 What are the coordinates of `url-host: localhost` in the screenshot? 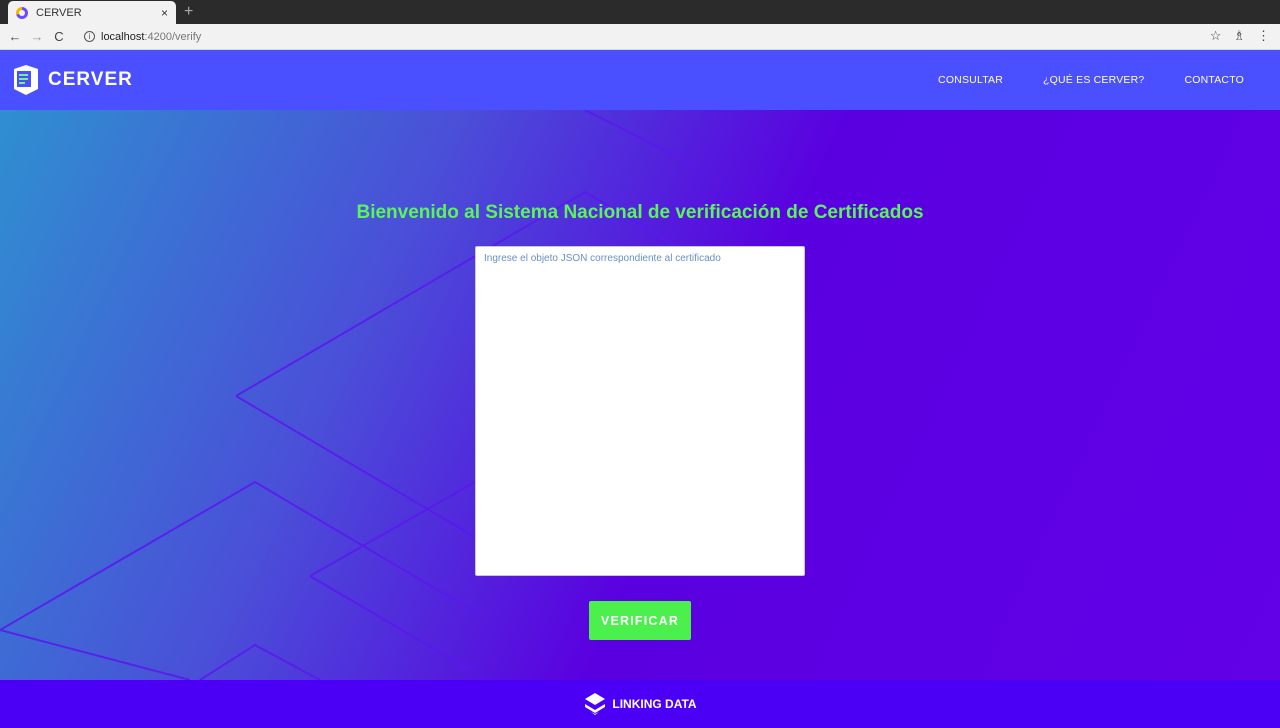 It's located at (123, 36).